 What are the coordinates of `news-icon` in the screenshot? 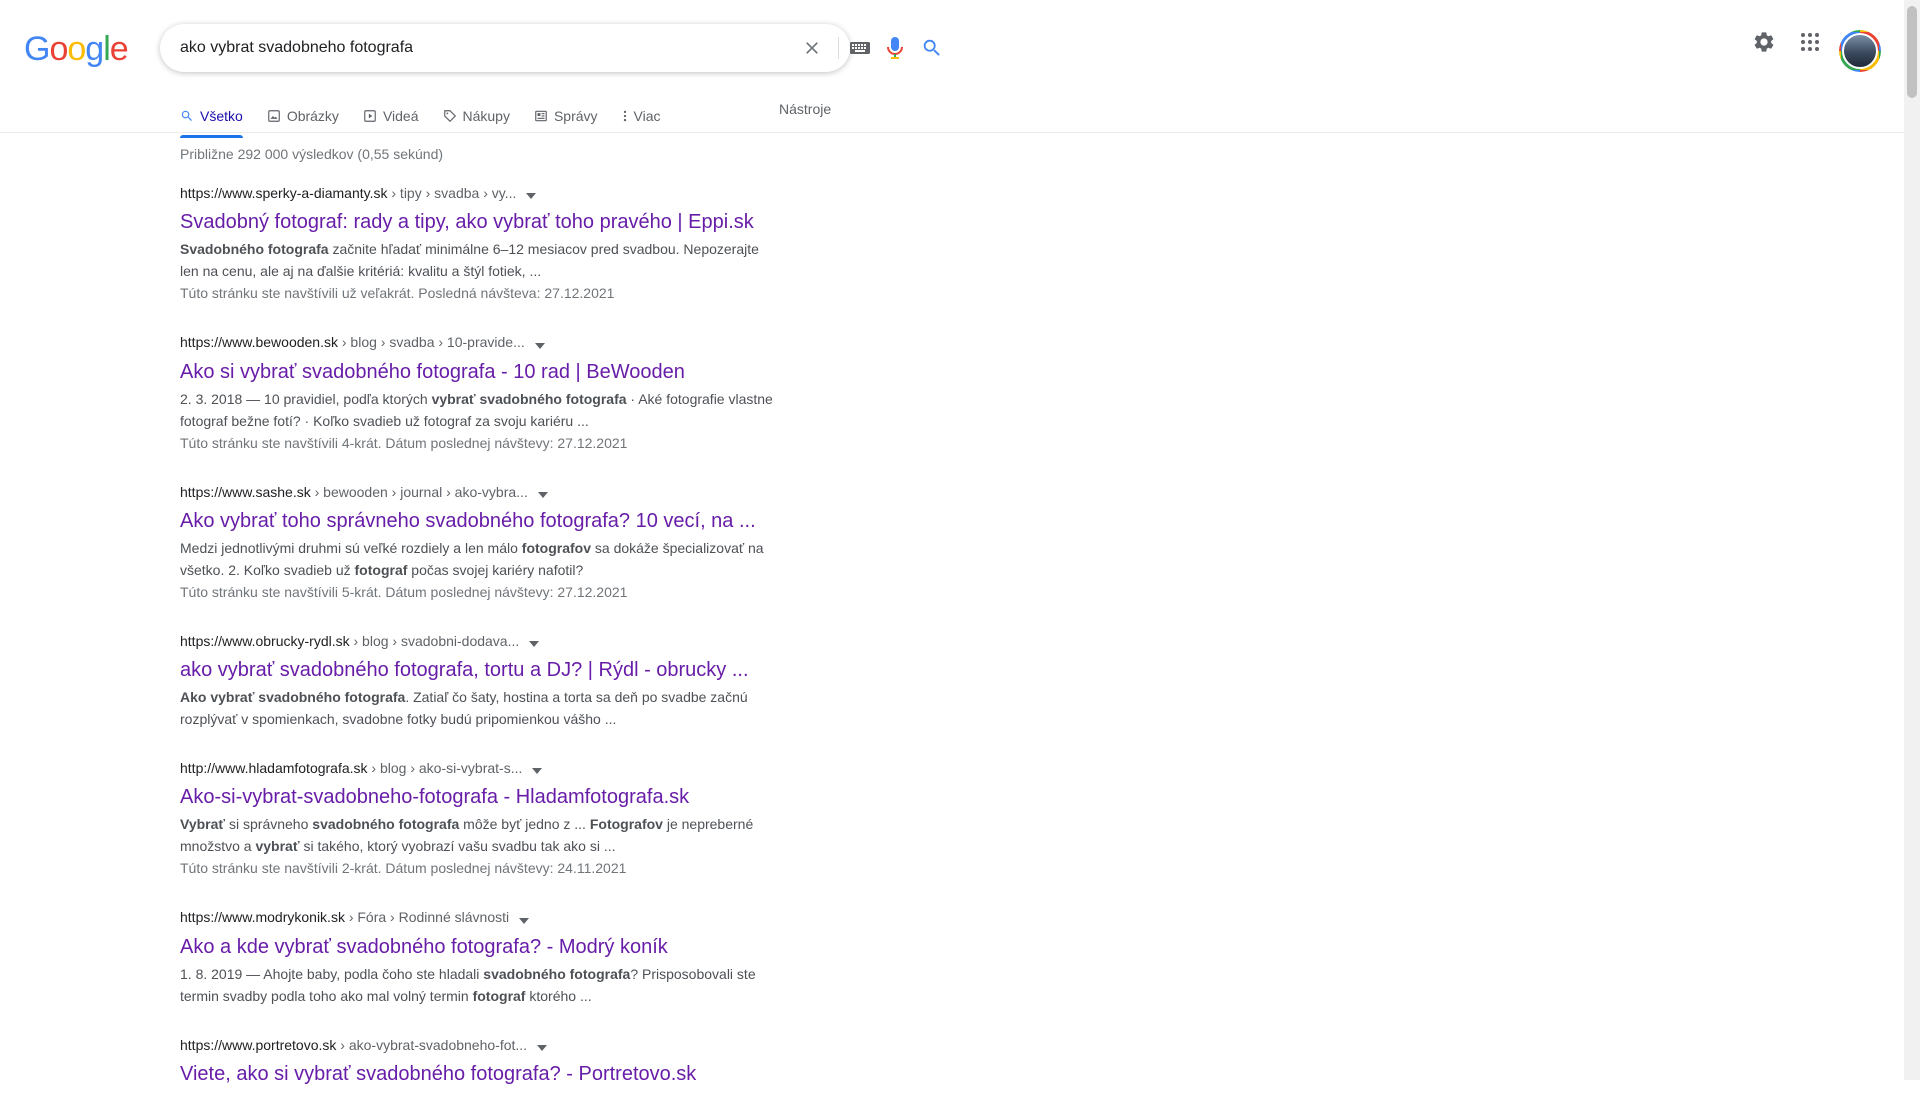 It's located at (541, 116).